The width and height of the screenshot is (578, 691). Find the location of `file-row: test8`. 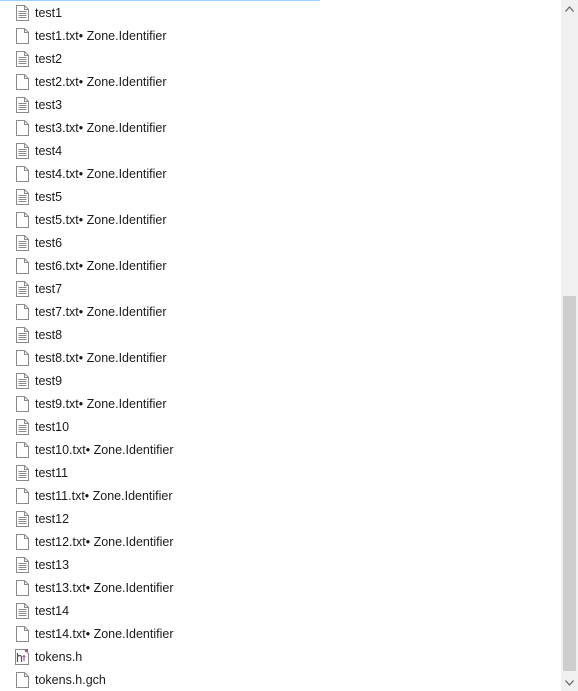

file-row: test8 is located at coordinates (38, 335).